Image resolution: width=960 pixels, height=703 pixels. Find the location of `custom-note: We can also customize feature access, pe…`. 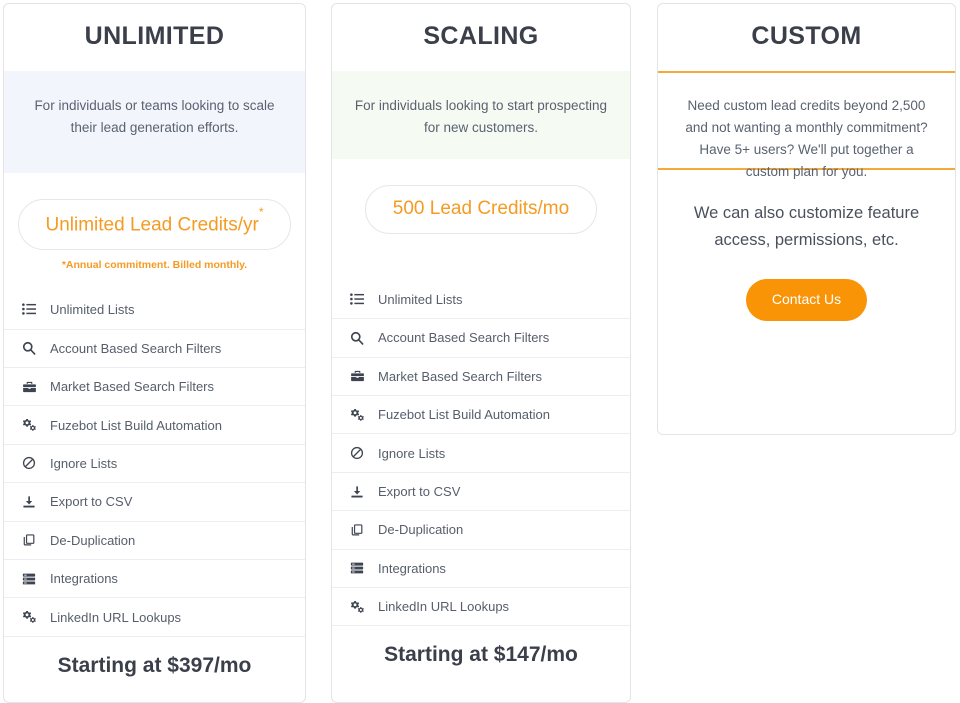

custom-note: We can also customize feature access, pe… is located at coordinates (806, 226).